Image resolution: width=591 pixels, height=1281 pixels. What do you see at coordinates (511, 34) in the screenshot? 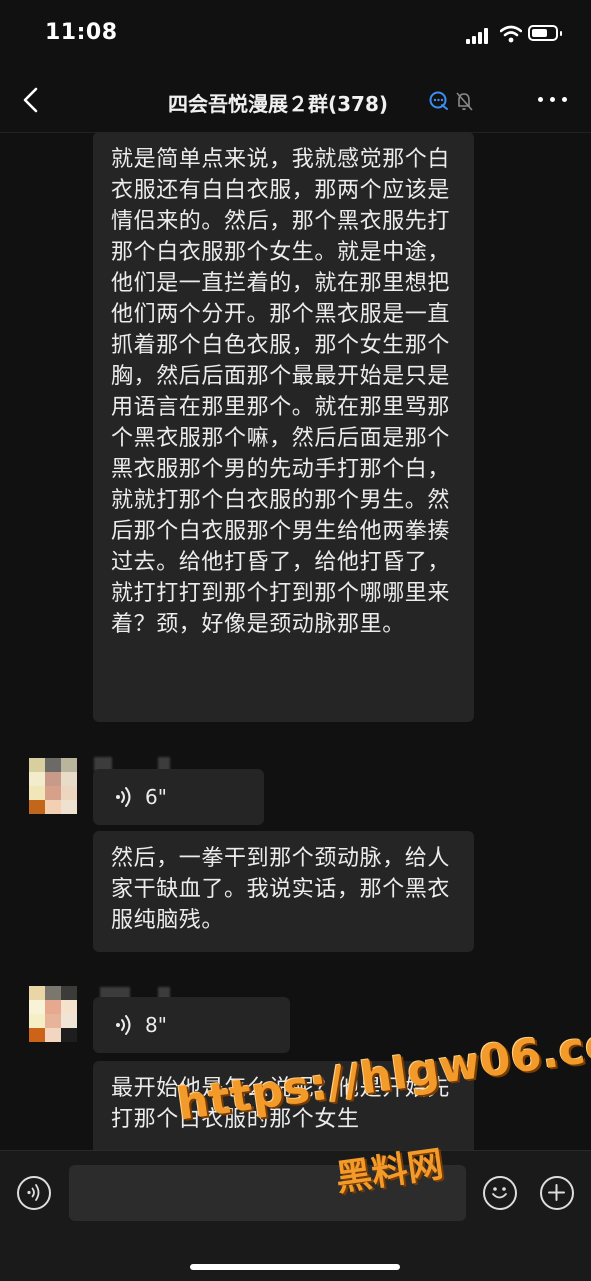
I see `wifi-icon` at bounding box center [511, 34].